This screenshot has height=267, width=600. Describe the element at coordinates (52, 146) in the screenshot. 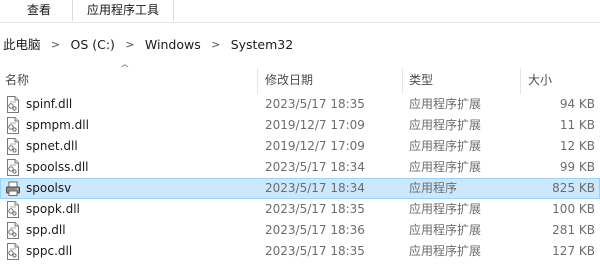

I see `file-name: spnet.dll` at that location.